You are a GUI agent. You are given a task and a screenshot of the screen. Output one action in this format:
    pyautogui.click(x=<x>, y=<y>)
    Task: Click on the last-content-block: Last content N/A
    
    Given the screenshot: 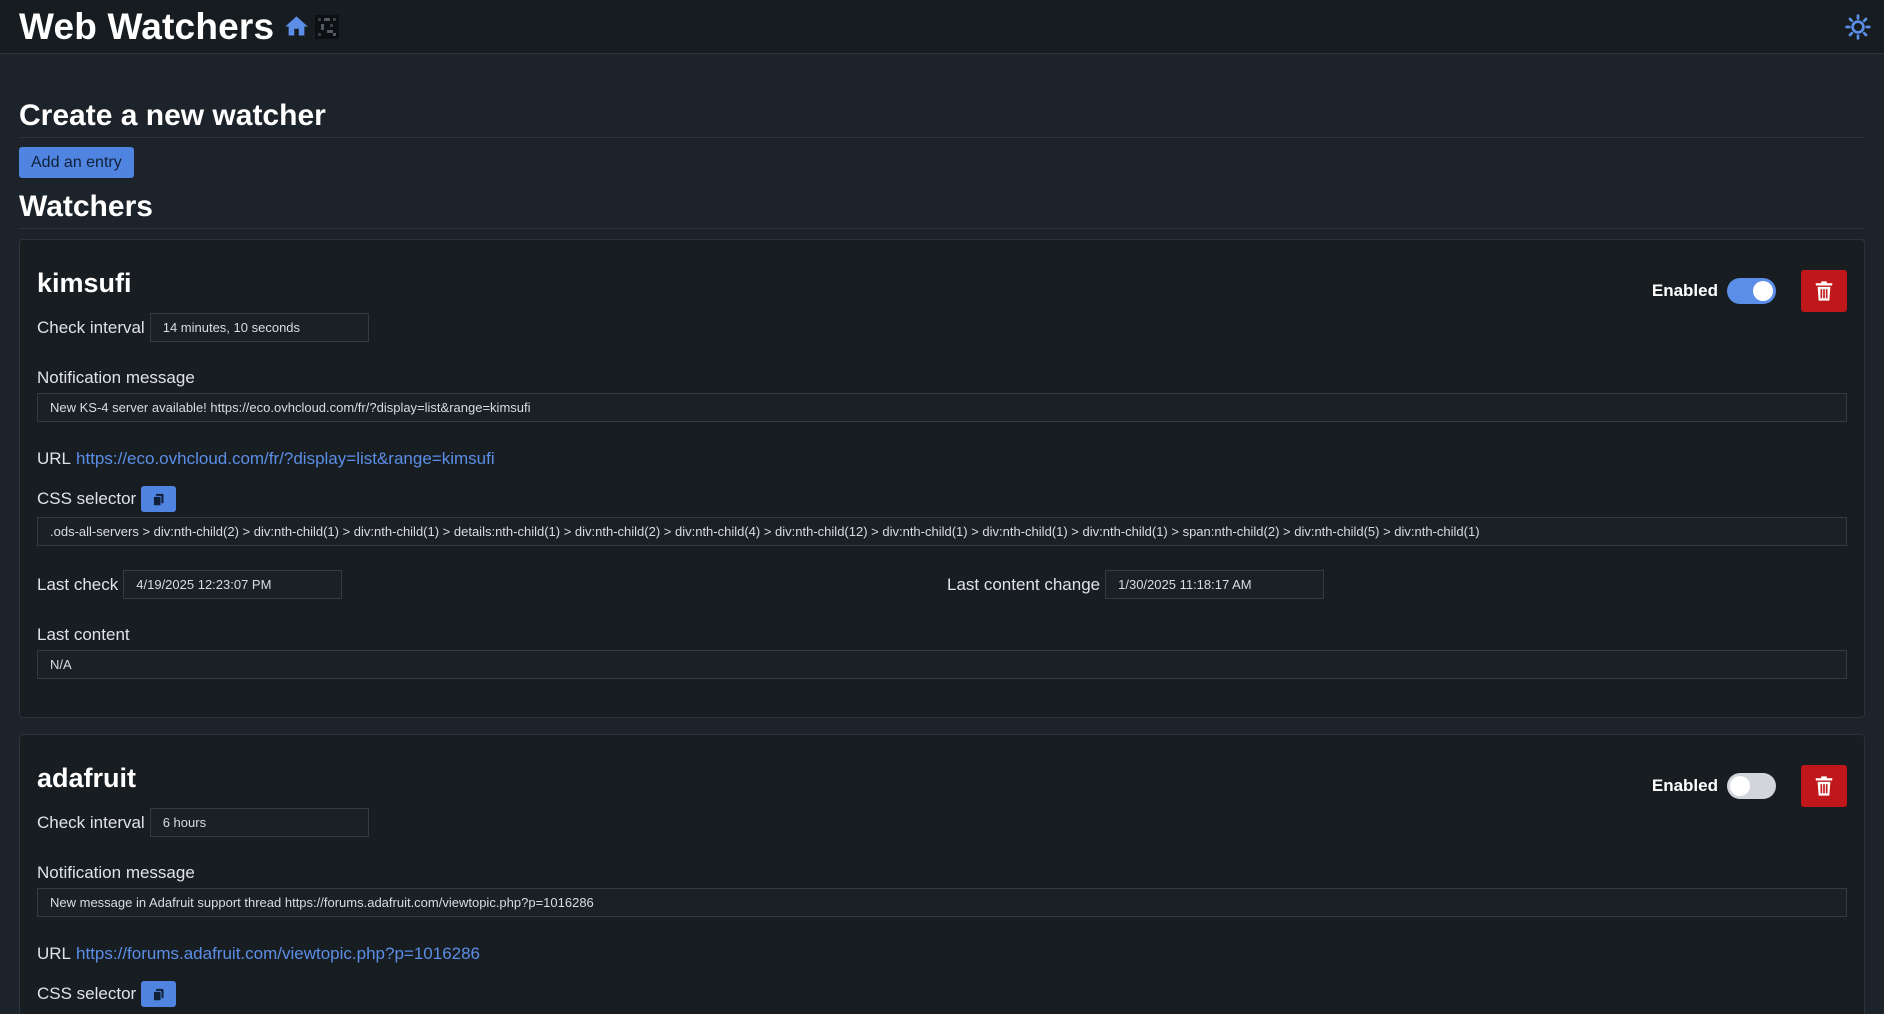 What is the action you would take?
    pyautogui.click(x=942, y=652)
    